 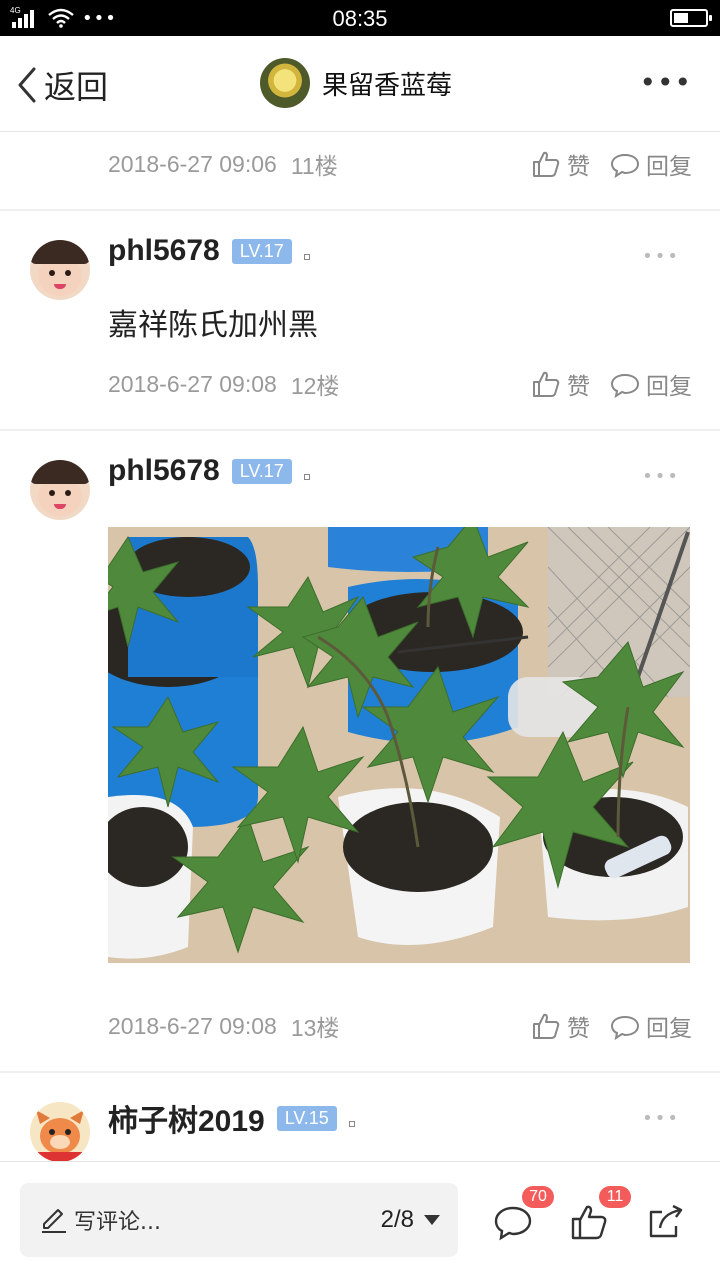 I want to click on comment-count-badge: 70, so click(x=538, y=1197).